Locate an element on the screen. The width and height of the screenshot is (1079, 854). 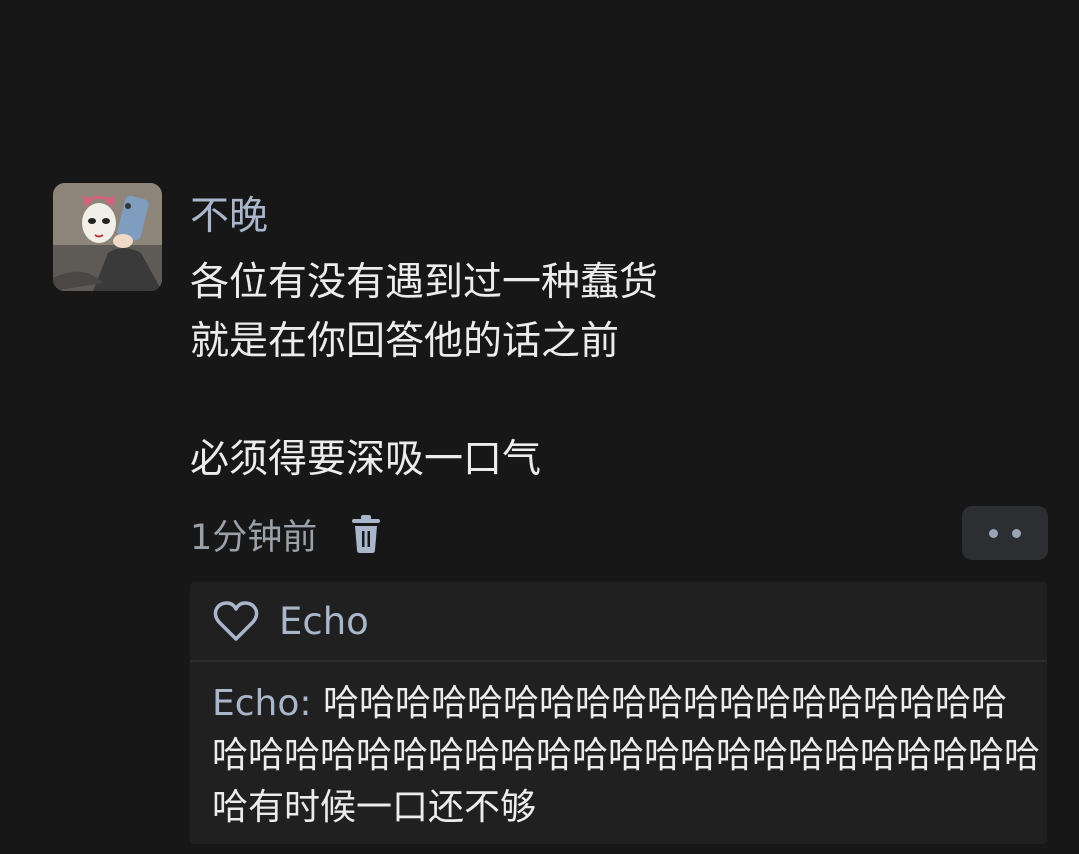
post-timestamp: 1分钟前 is located at coordinates (254, 537).